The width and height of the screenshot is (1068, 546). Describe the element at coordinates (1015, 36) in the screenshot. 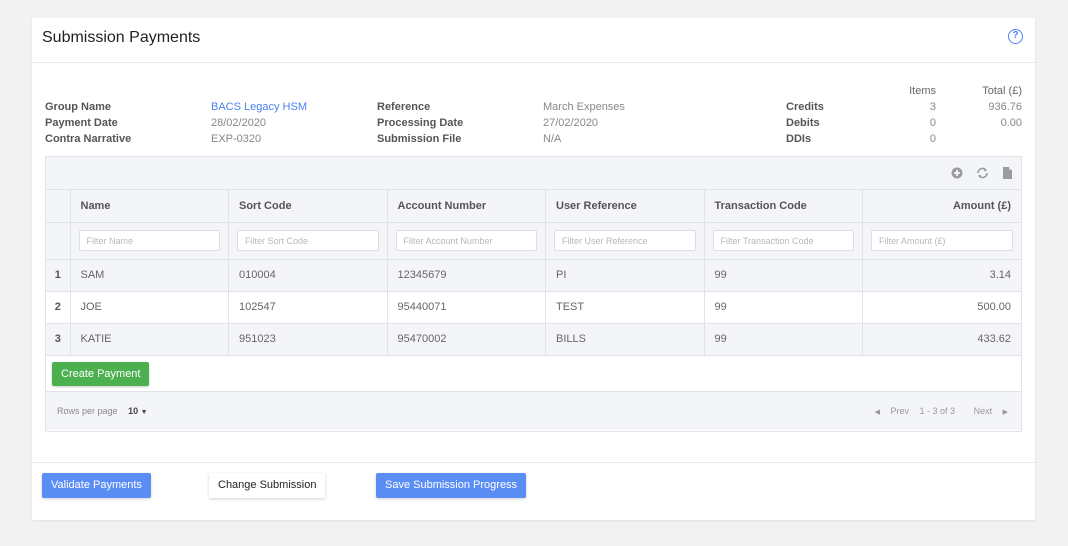

I see `help-icon: ?` at that location.